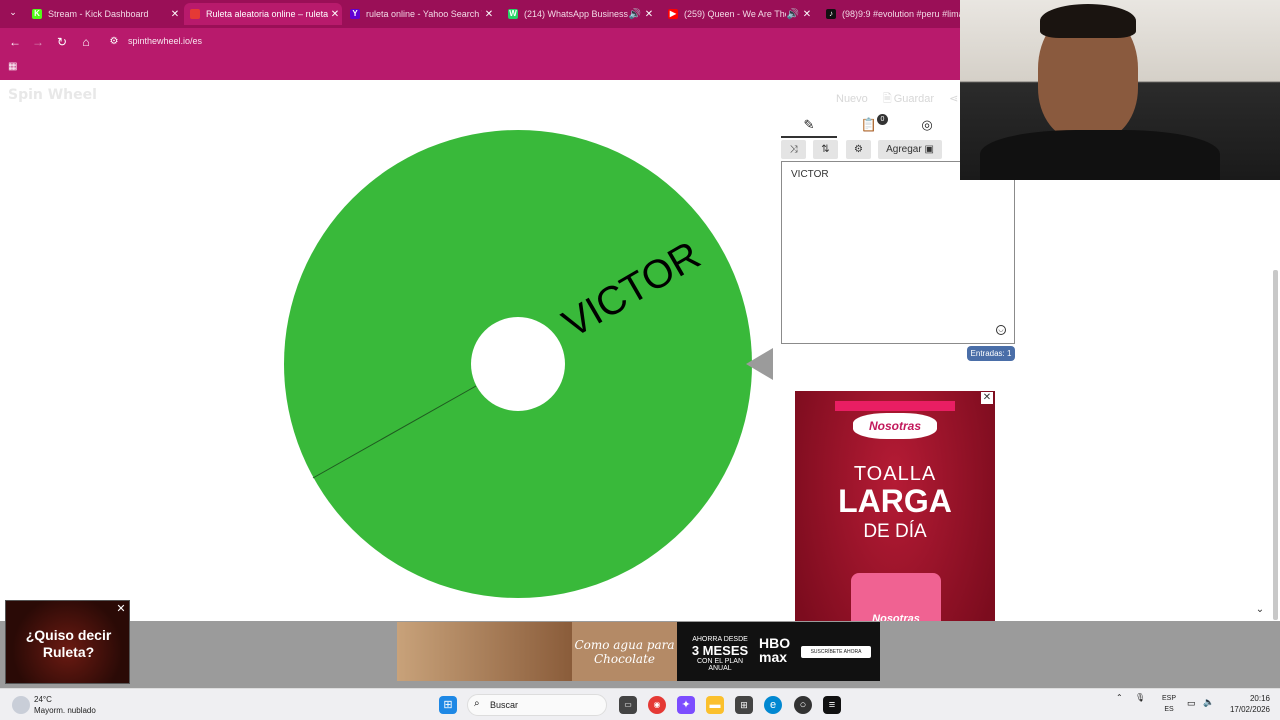 Image resolution: width=1280 pixels, height=720 pixels. I want to click on ad-brand: Nosotras, so click(895, 426).